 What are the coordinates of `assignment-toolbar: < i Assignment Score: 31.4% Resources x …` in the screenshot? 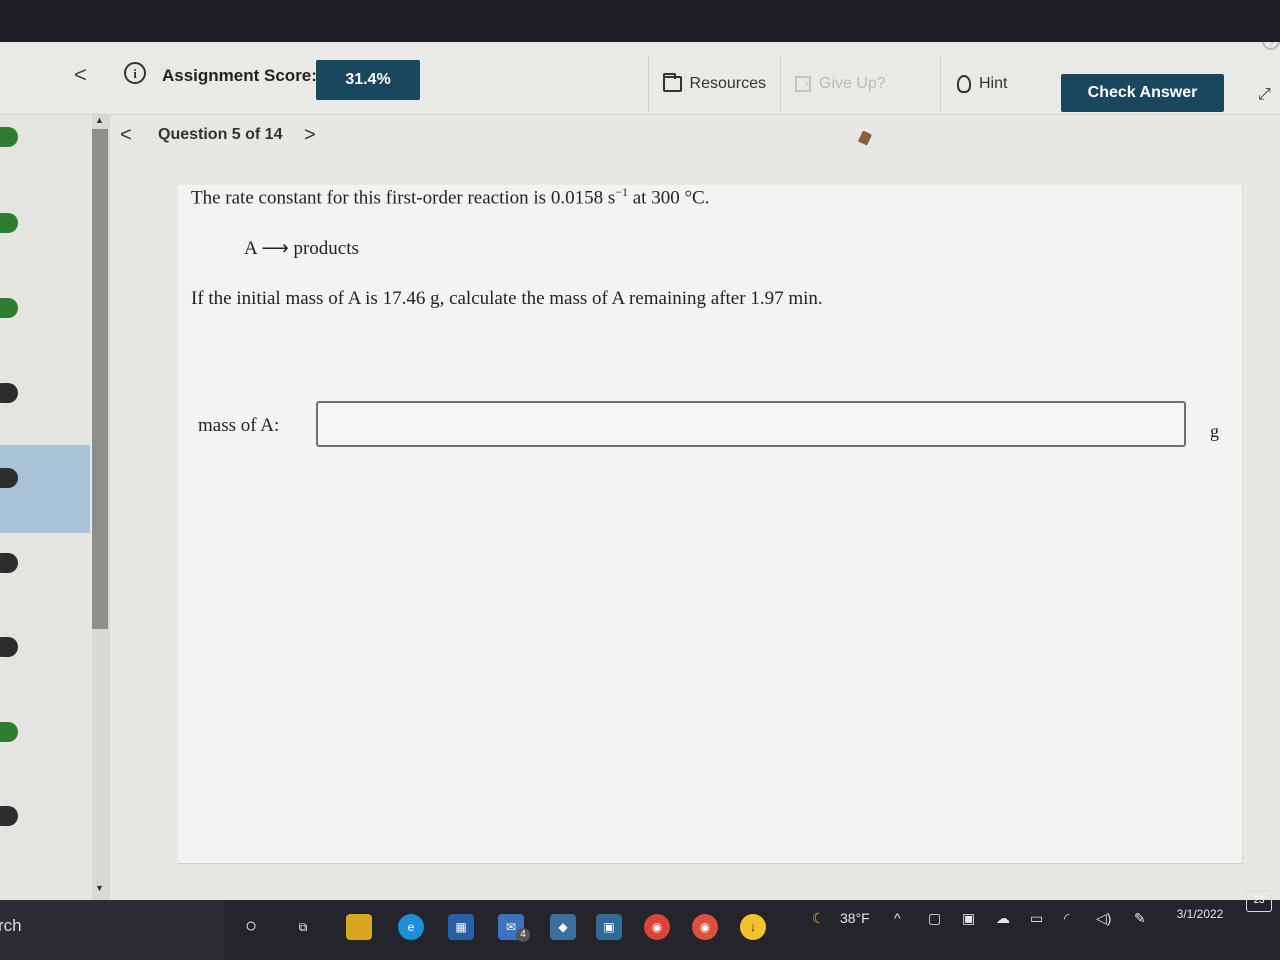 It's located at (640, 78).